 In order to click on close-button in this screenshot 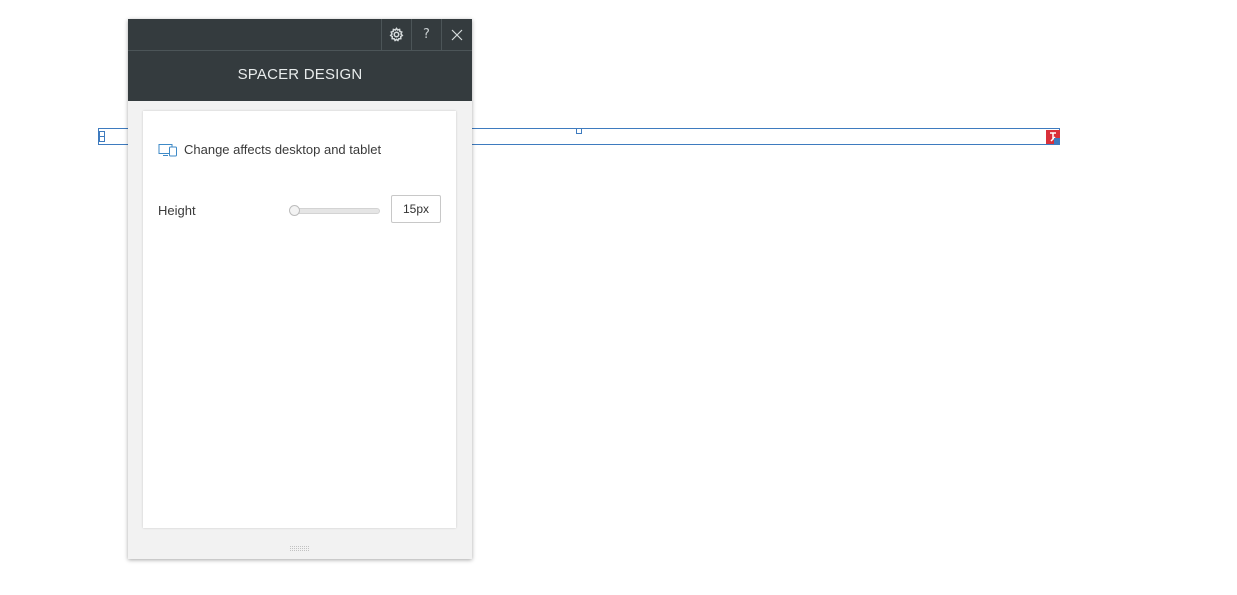, I will do `click(456, 34)`.